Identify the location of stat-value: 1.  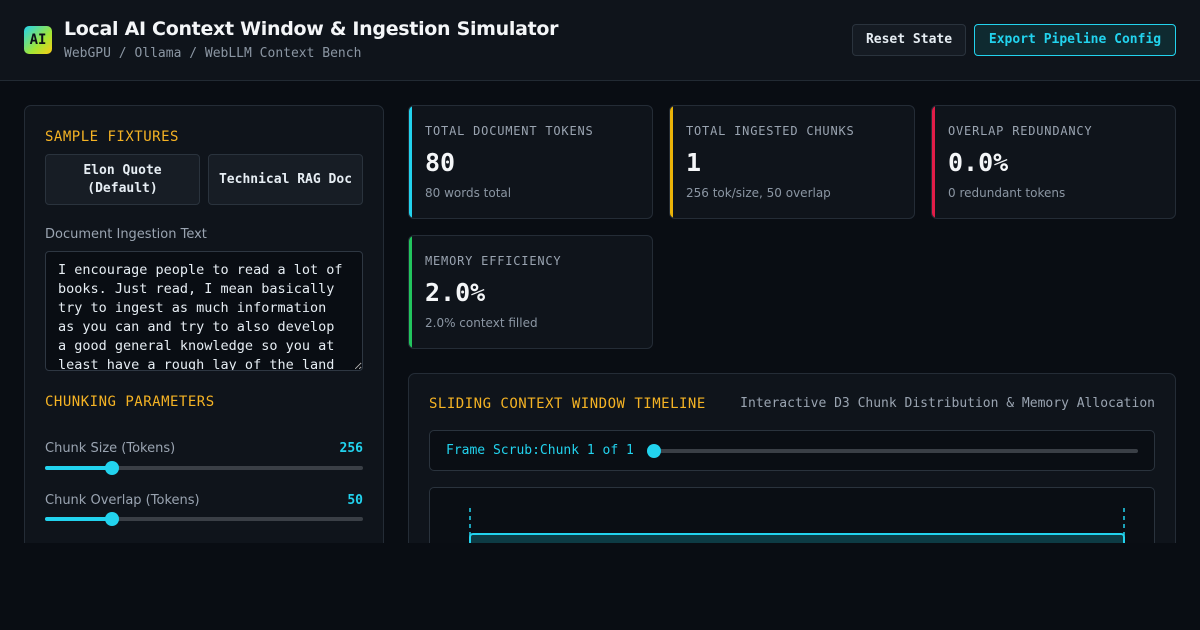
(694, 162).